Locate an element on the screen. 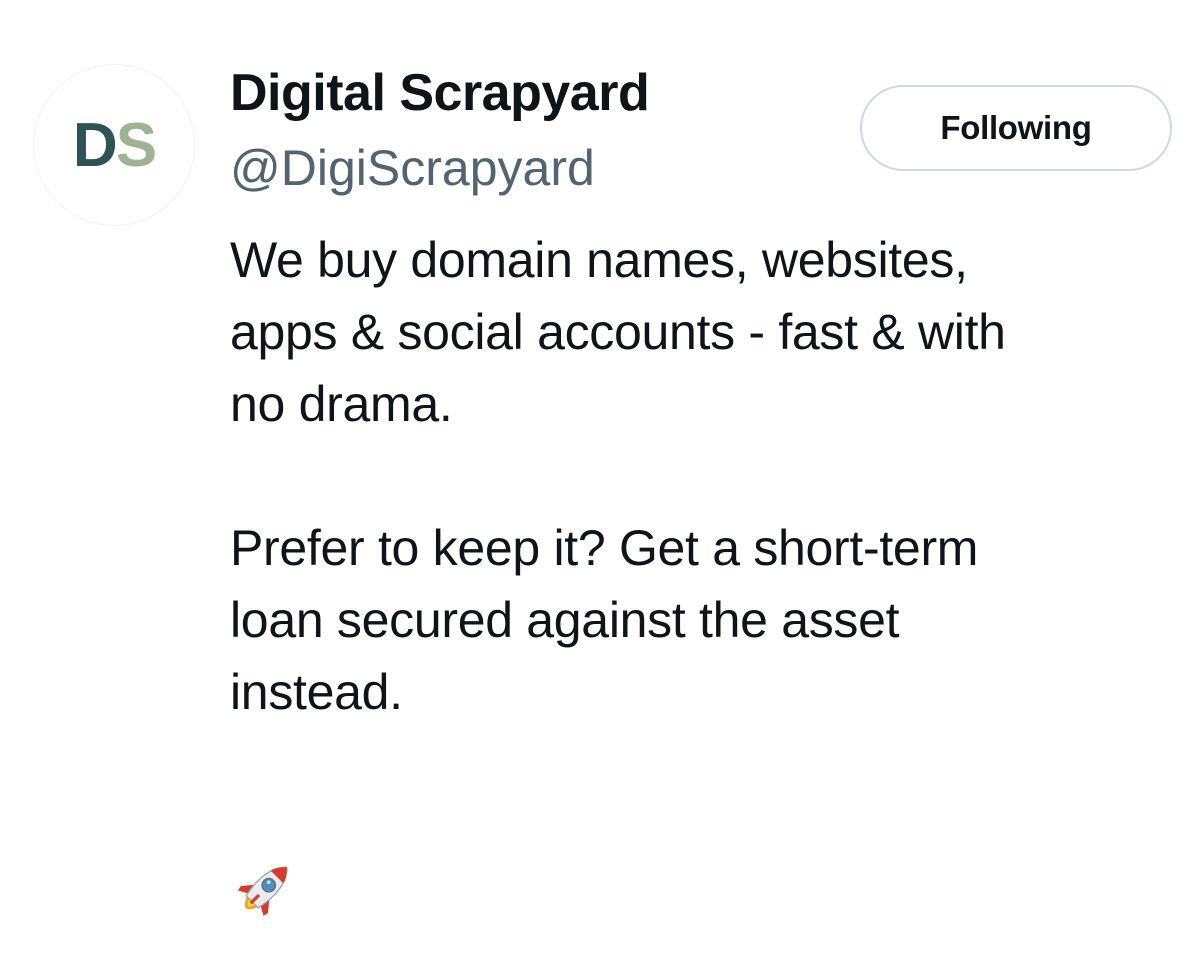  rocket-icon is located at coordinates (262, 891).